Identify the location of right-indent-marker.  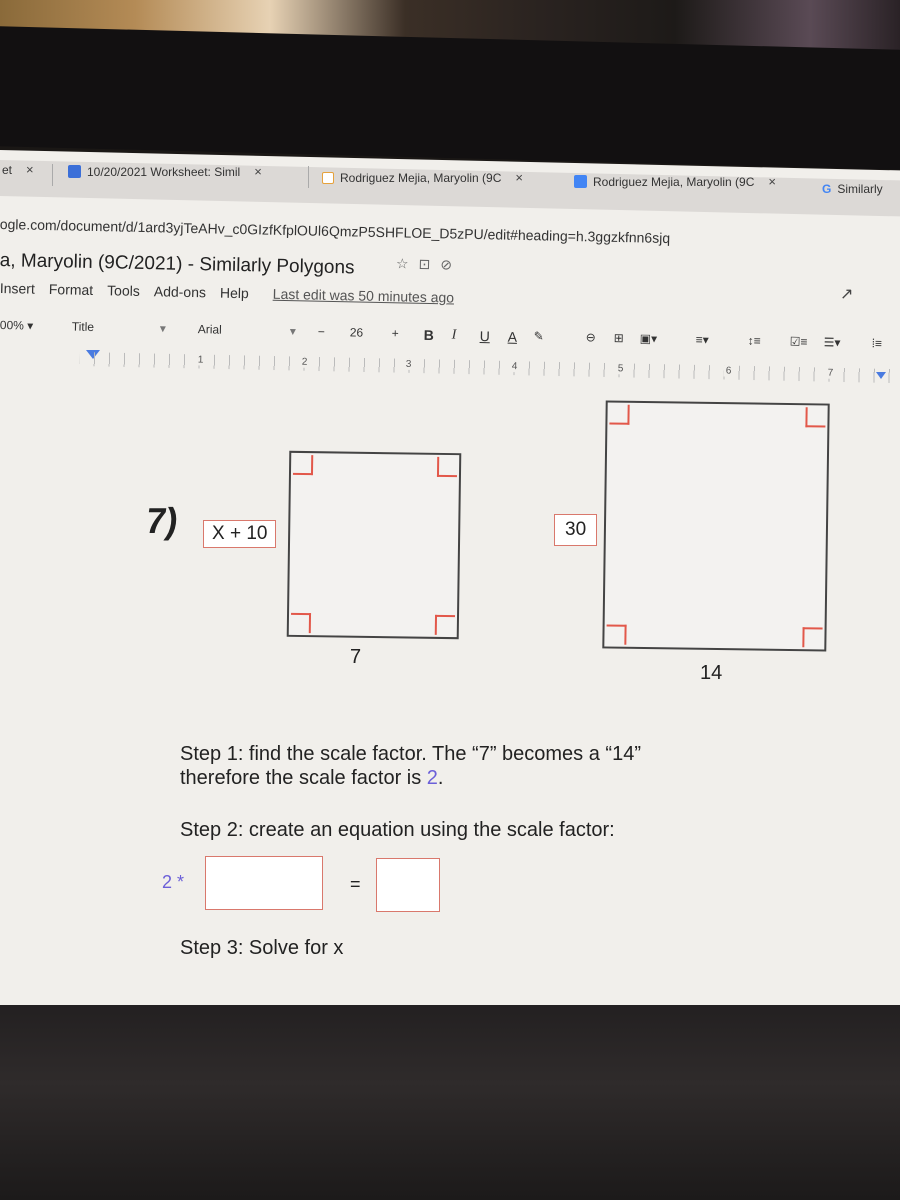
(881, 375).